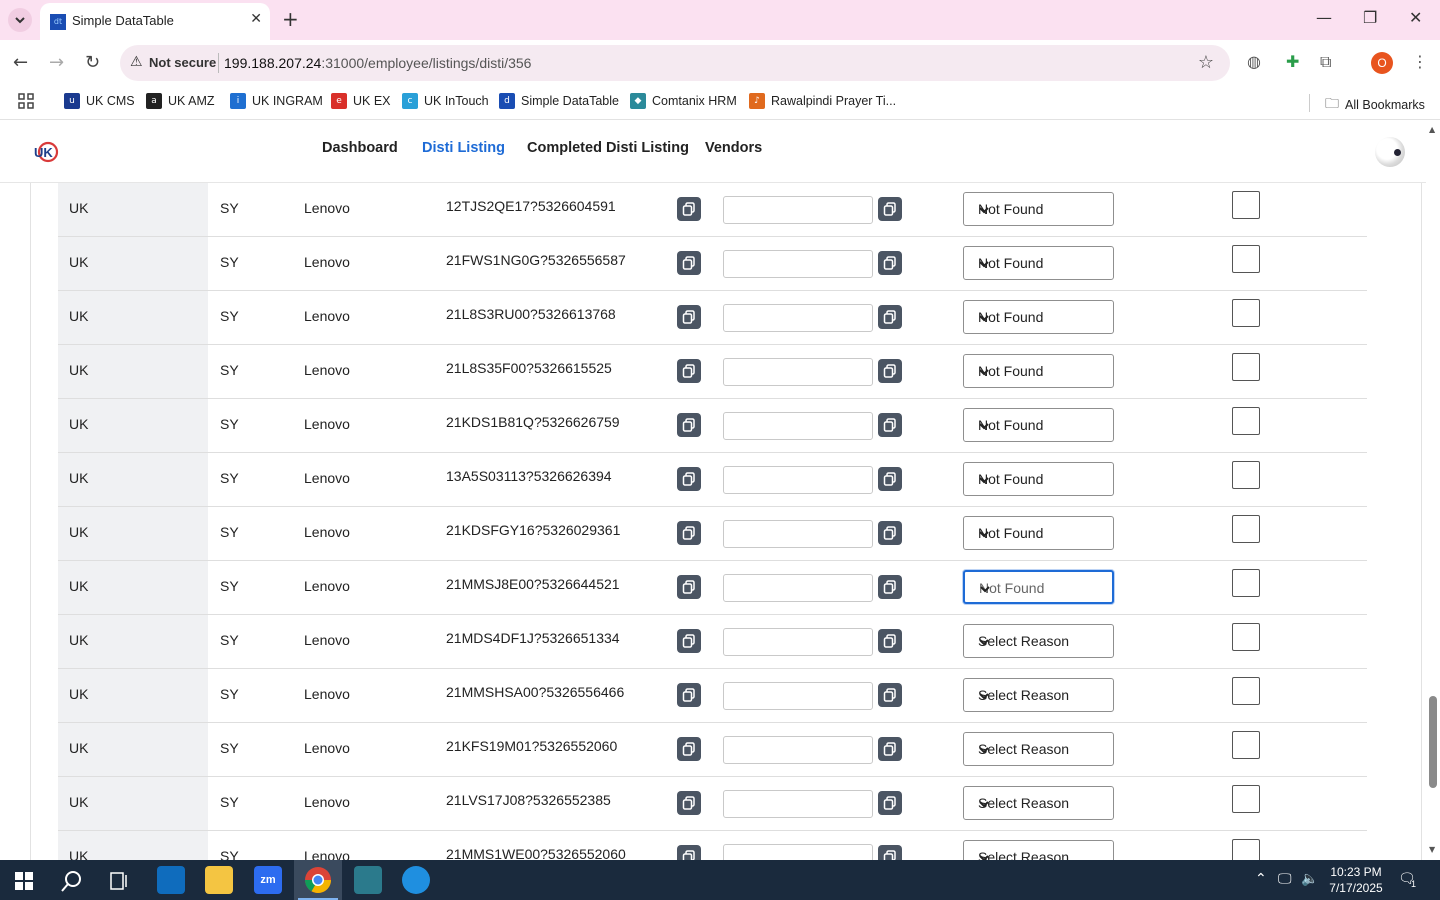 Image resolution: width=1440 pixels, height=900 pixels. I want to click on zoom-icon: zm, so click(268, 880).